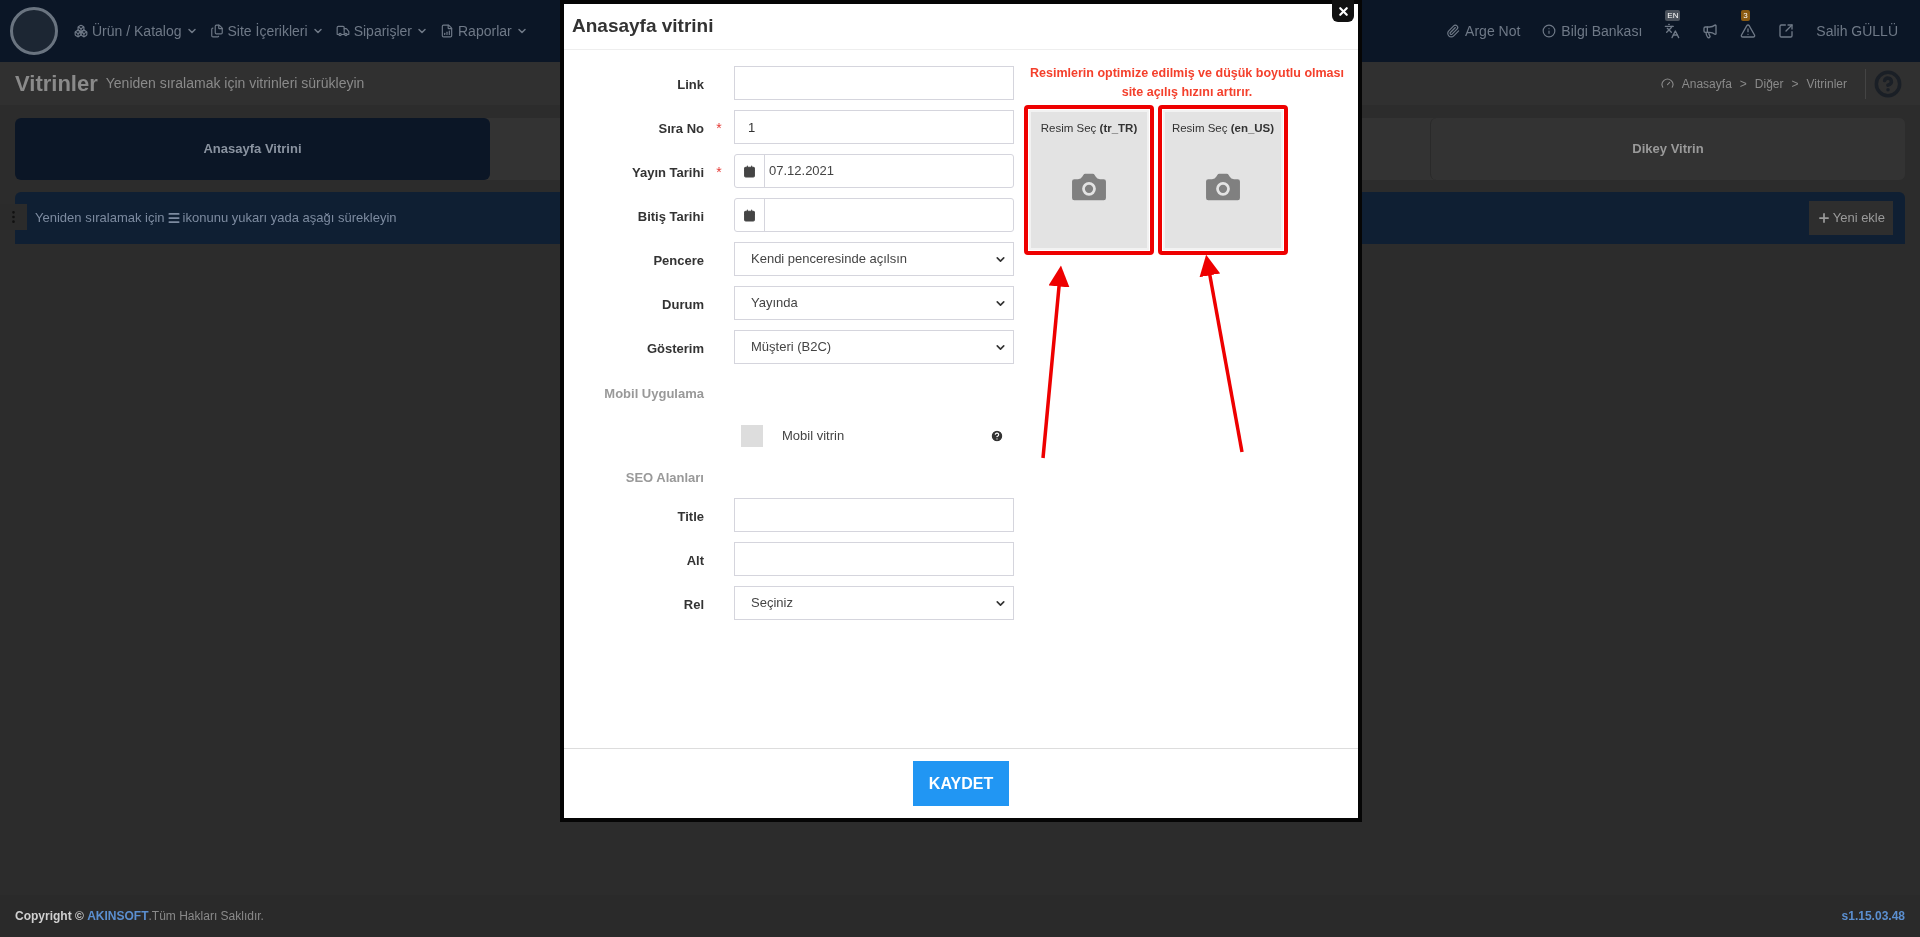 The image size is (1920, 937). I want to click on field-label: Durum, so click(682, 305).